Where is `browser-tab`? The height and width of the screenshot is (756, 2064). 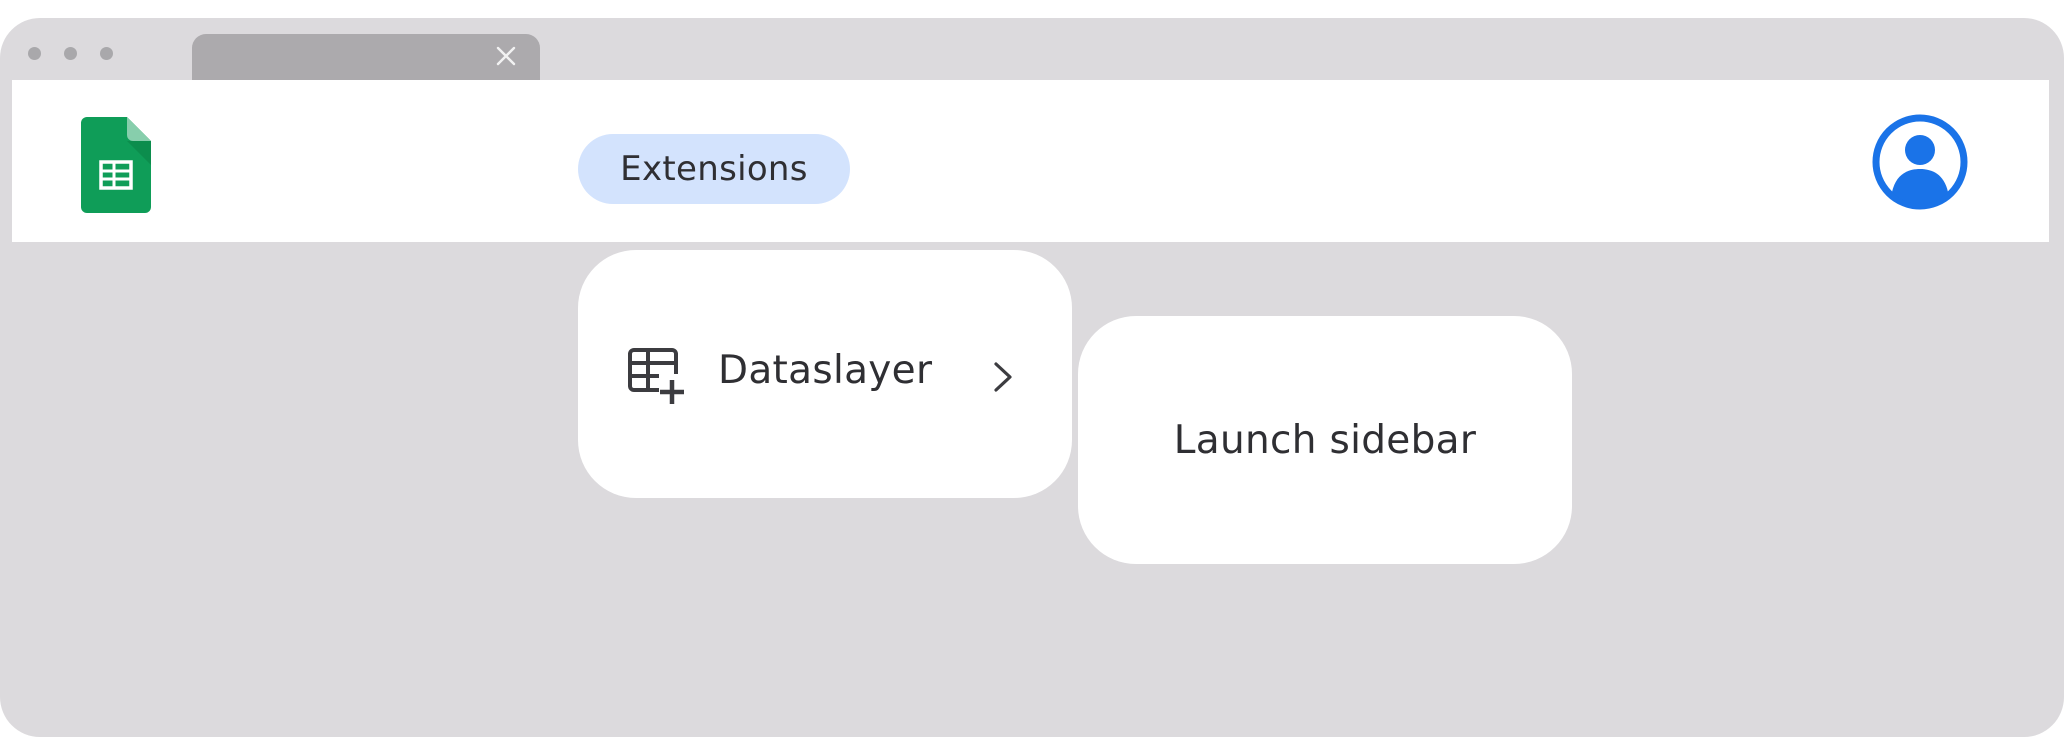 browser-tab is located at coordinates (366, 57).